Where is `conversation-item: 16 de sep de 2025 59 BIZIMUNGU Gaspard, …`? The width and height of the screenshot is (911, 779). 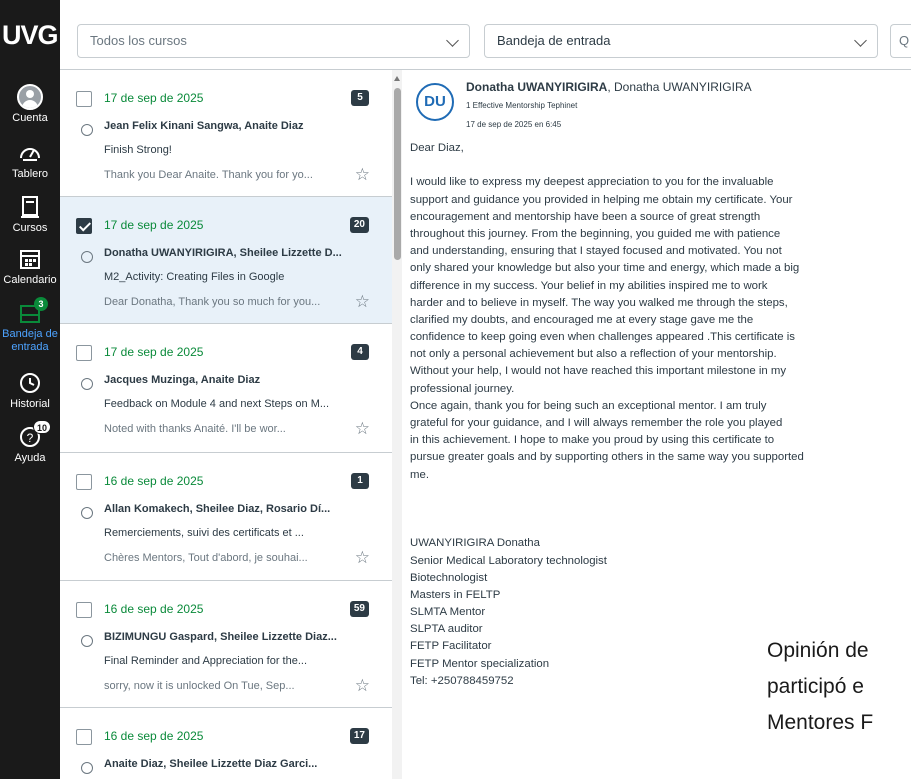 conversation-item: 16 de sep de 2025 59 BIZIMUNGU Gaspard, … is located at coordinates (226, 644).